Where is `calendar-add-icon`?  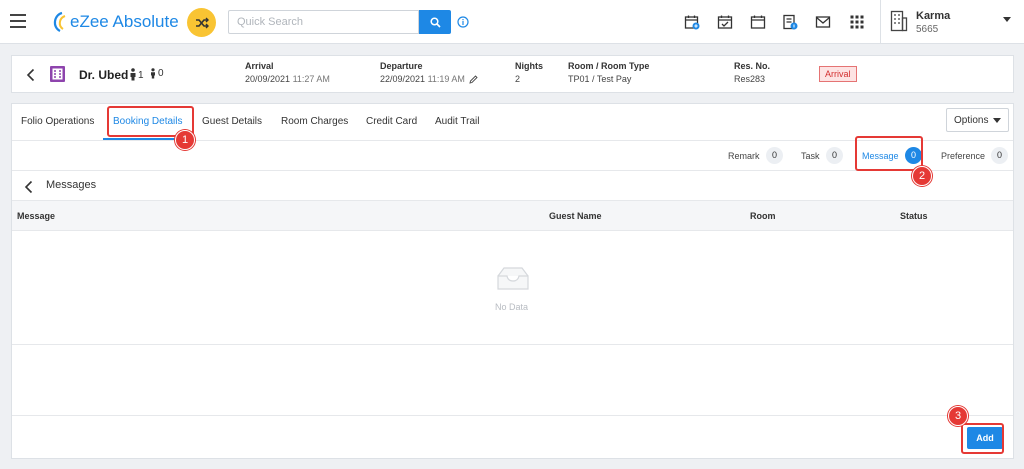
calendar-add-icon is located at coordinates (692, 22).